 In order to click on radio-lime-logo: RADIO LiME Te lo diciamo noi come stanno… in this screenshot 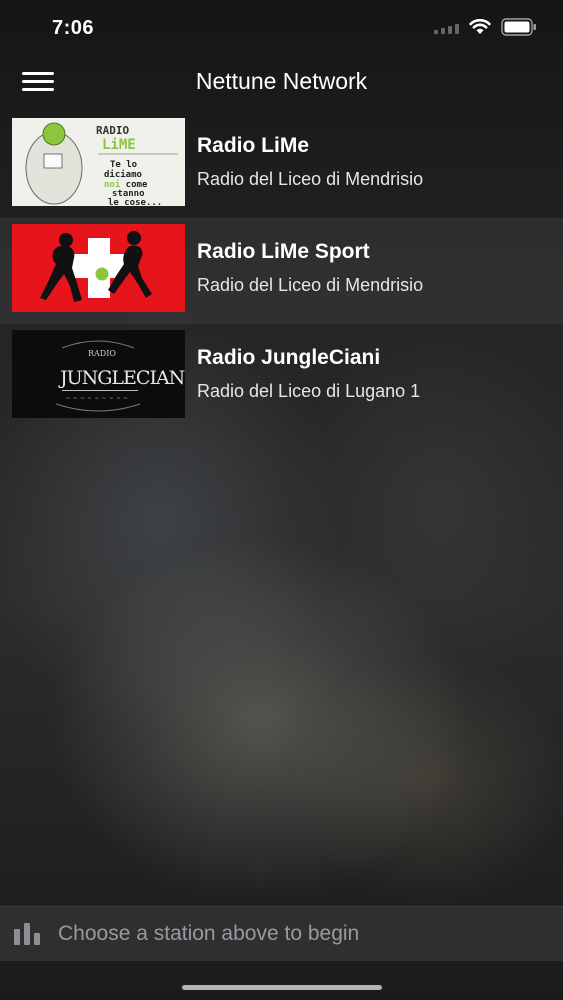, I will do `click(98, 162)`.